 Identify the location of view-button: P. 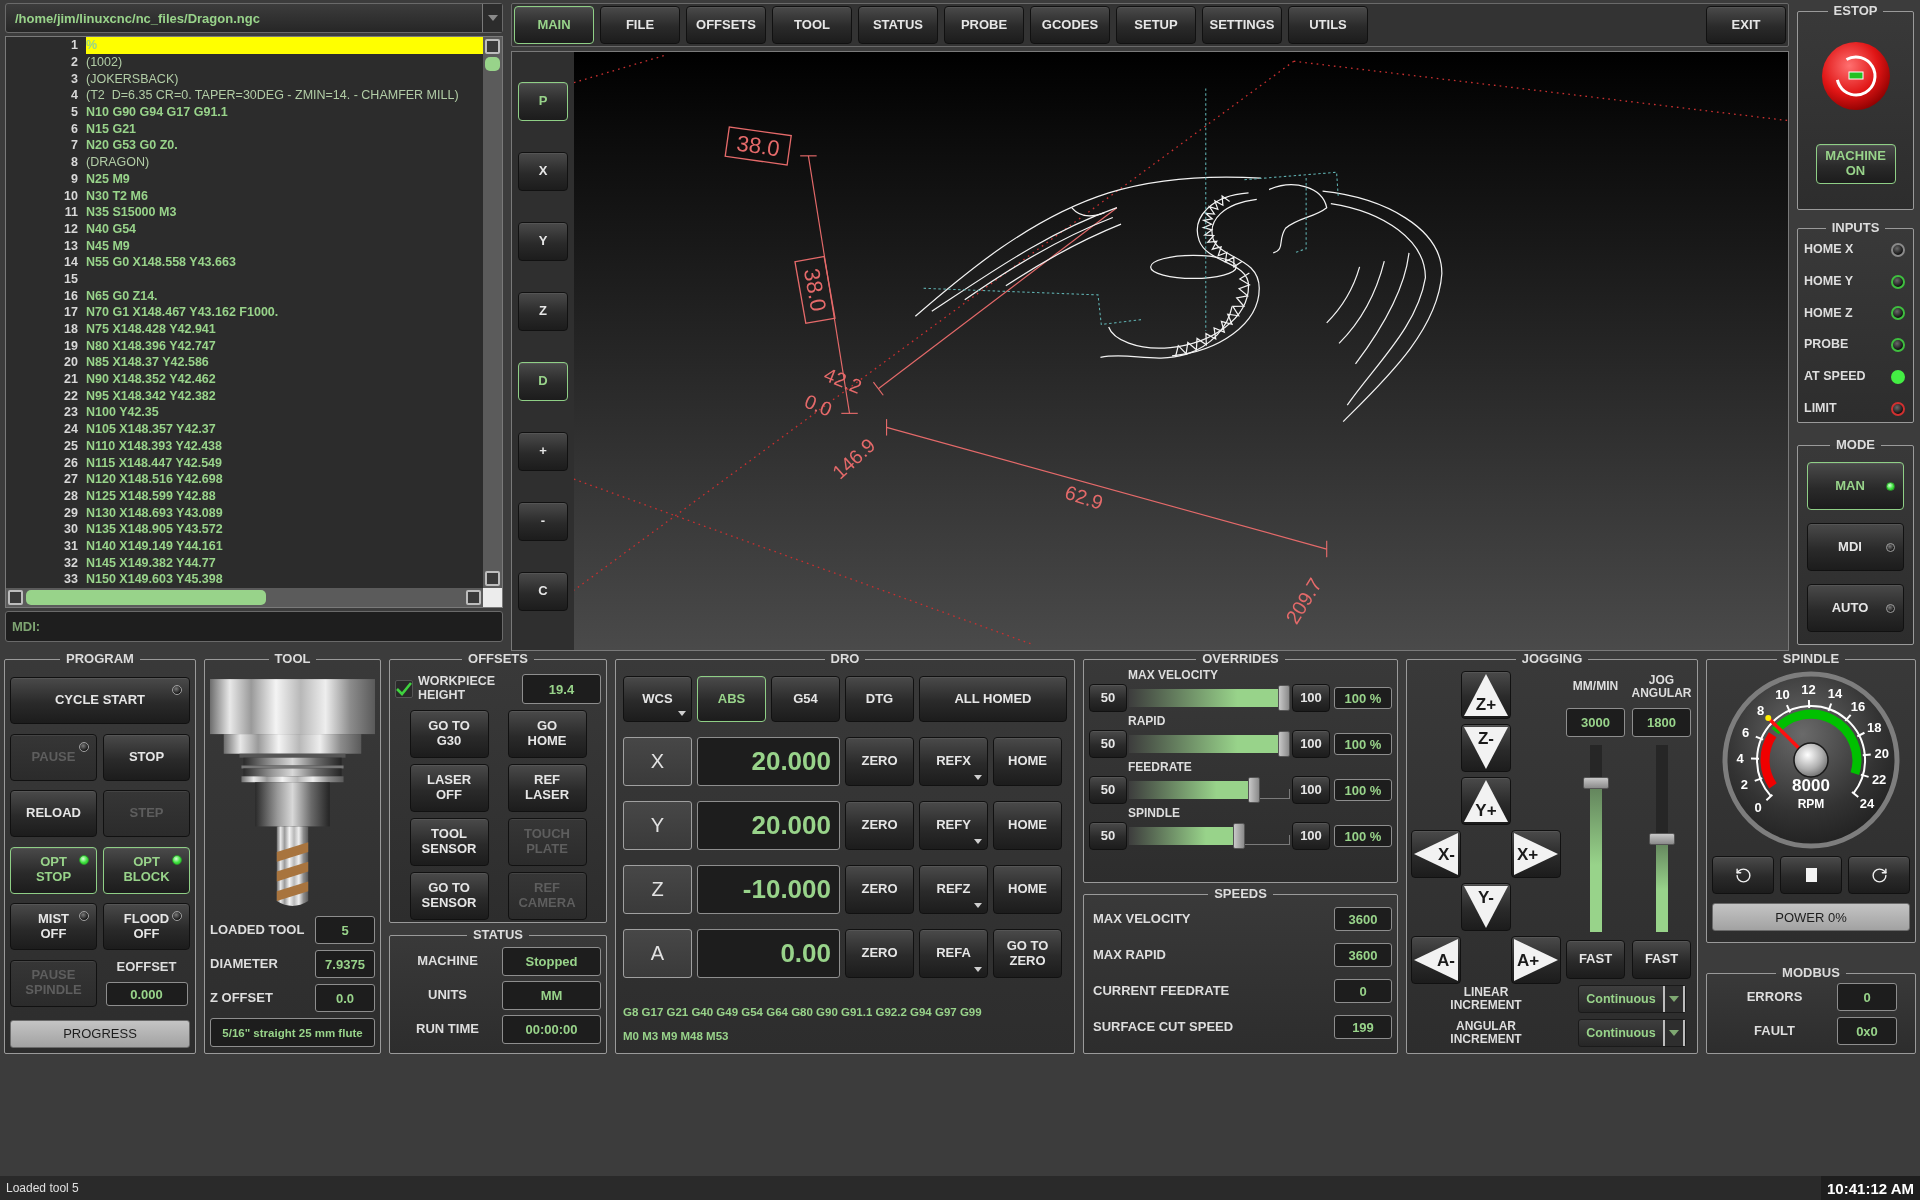
(543, 101).